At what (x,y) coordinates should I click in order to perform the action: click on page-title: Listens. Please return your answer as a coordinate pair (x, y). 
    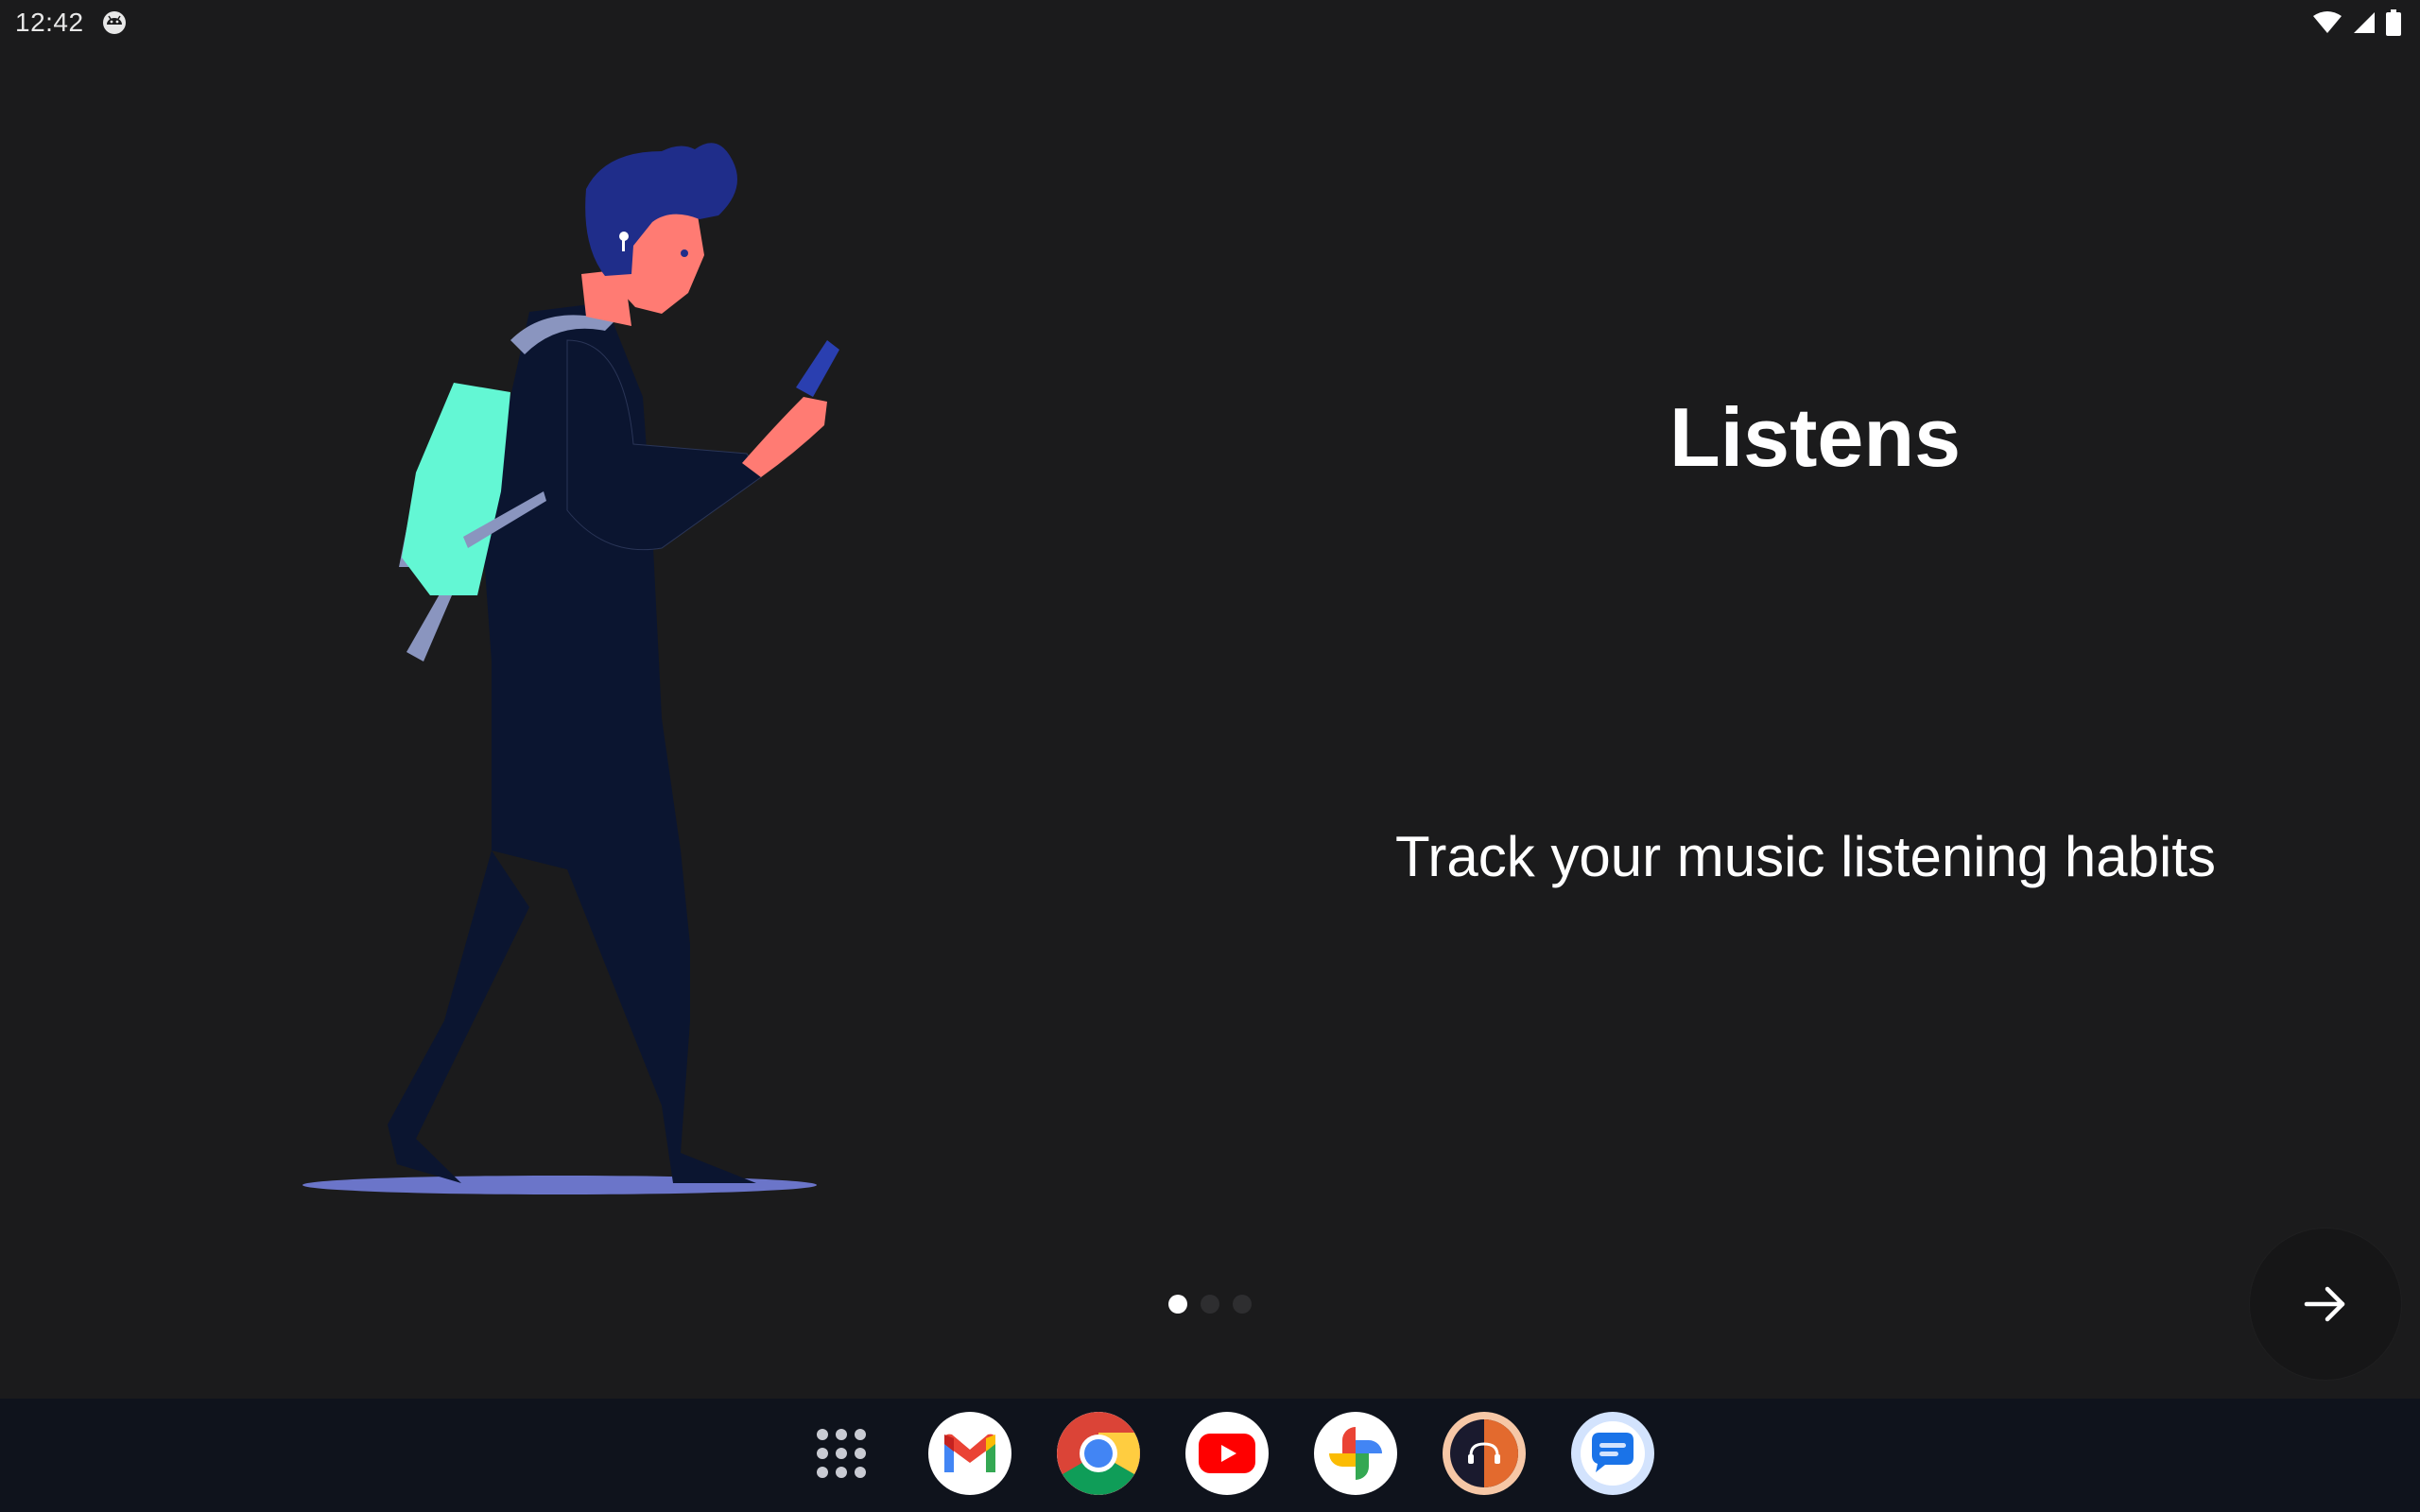
    Looking at the image, I should click on (1815, 437).